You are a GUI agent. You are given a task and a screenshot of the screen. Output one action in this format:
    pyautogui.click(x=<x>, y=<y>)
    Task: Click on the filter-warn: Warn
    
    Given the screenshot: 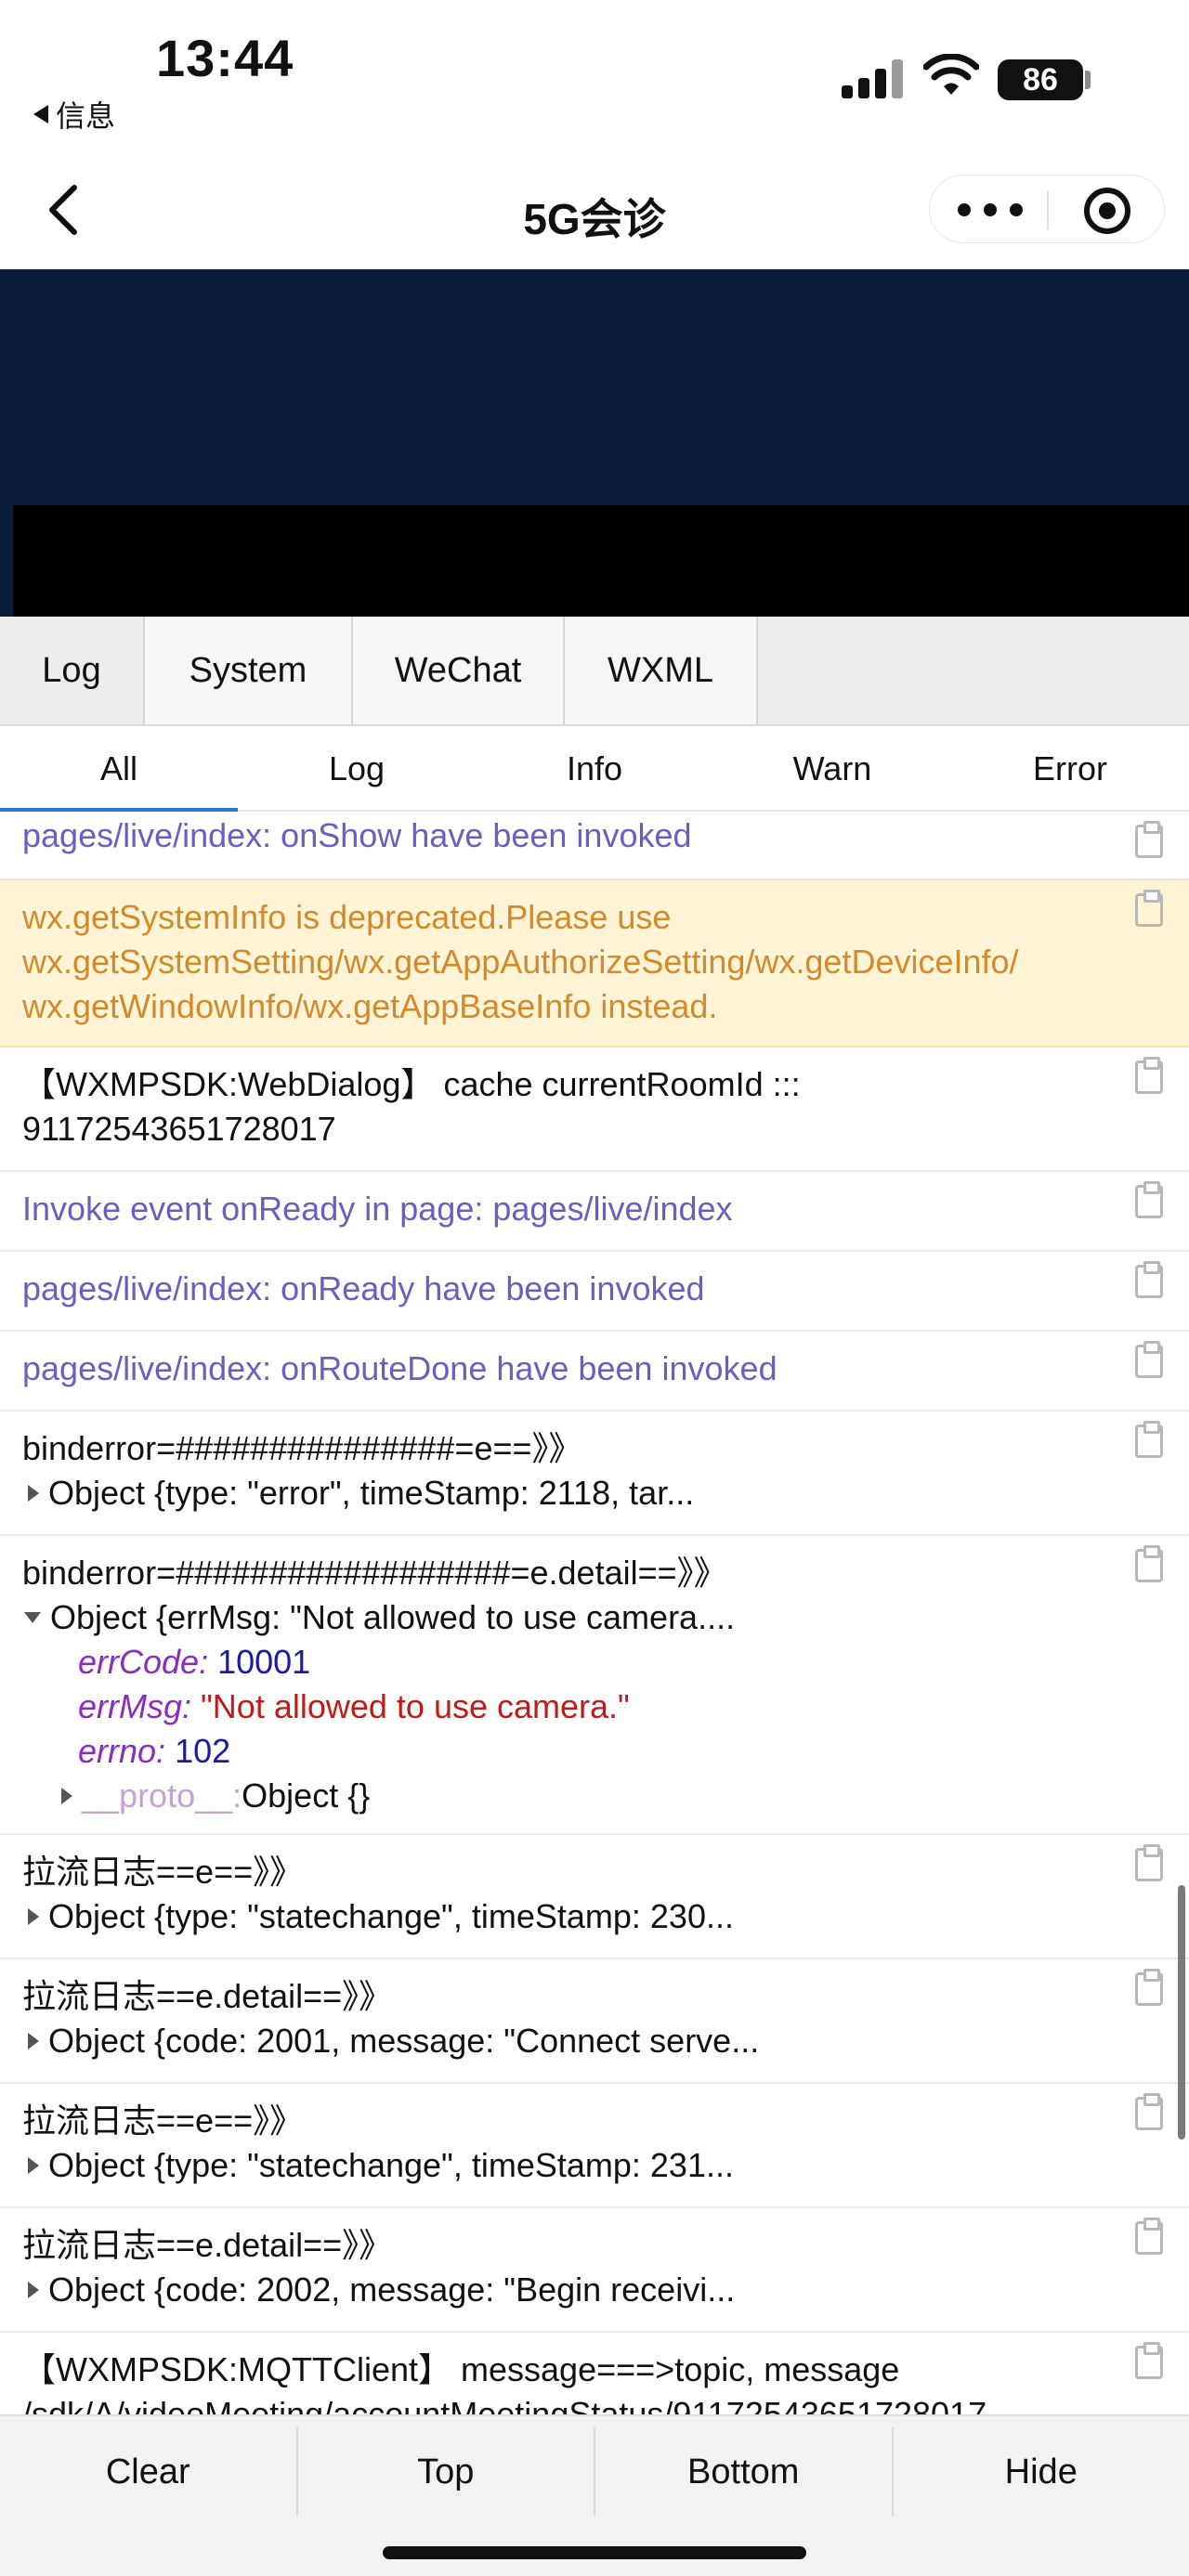 What is the action you would take?
    pyautogui.click(x=832, y=768)
    